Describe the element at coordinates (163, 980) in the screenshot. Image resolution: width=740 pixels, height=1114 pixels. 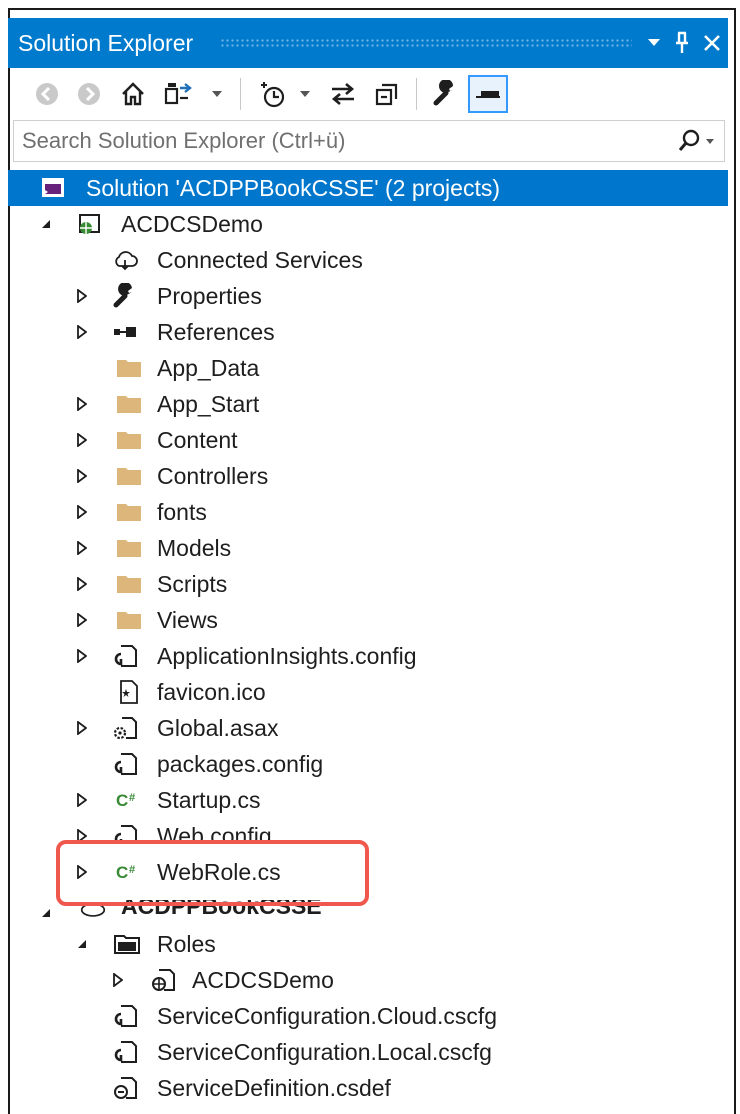
I see `web-role-icon` at that location.